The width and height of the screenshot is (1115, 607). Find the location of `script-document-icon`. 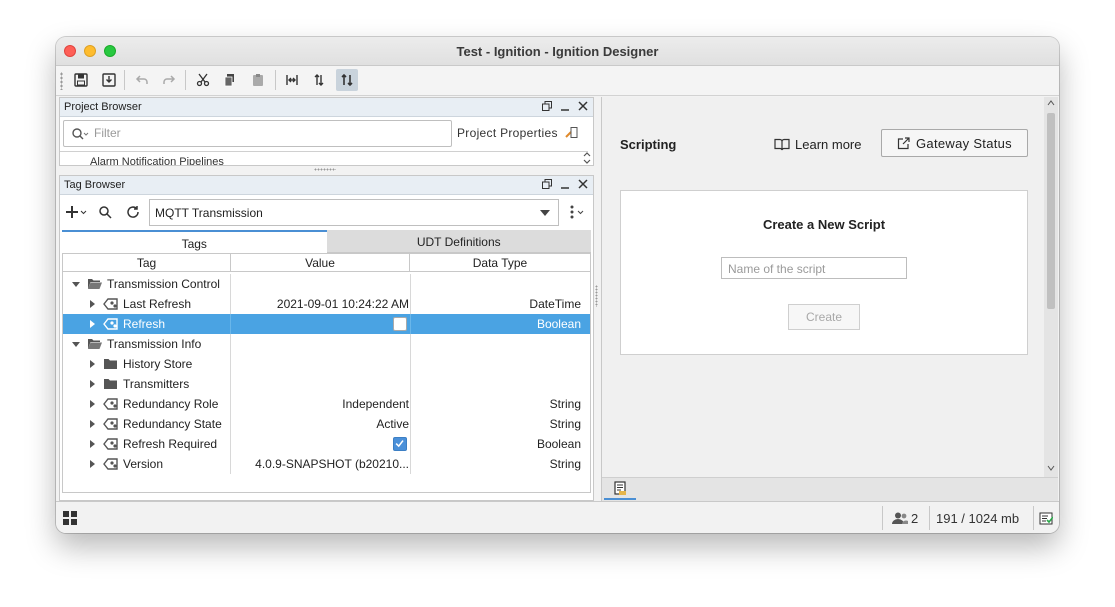

script-document-icon is located at coordinates (620, 487).